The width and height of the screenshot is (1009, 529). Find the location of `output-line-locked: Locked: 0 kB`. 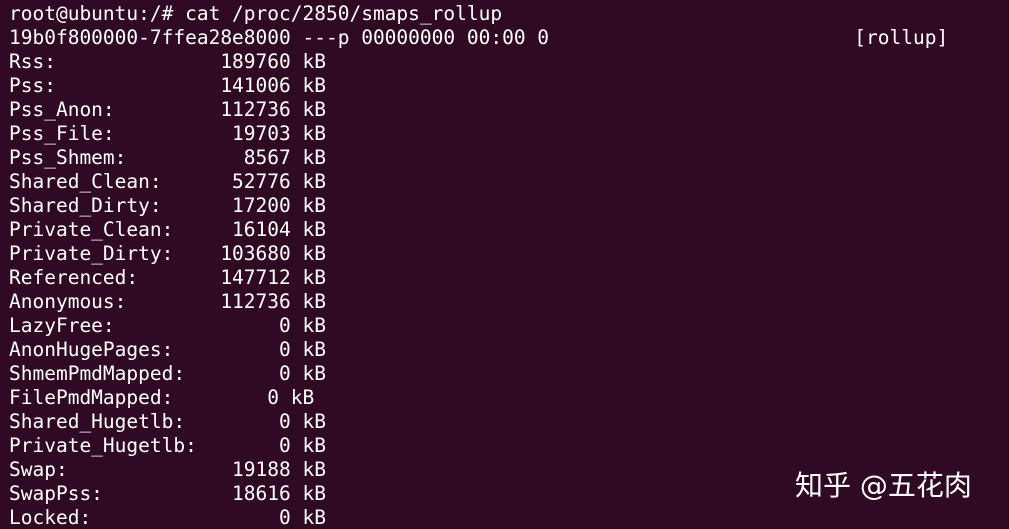

output-line-locked: Locked: 0 kB is located at coordinates (167, 517).